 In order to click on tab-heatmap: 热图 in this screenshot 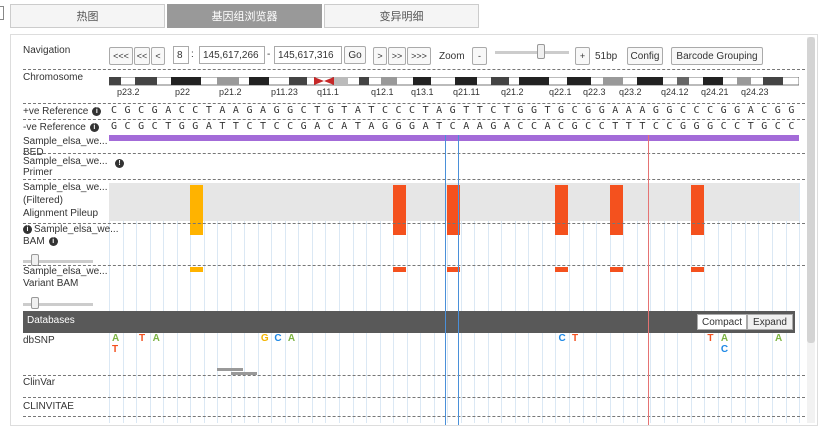, I will do `click(87, 16)`.